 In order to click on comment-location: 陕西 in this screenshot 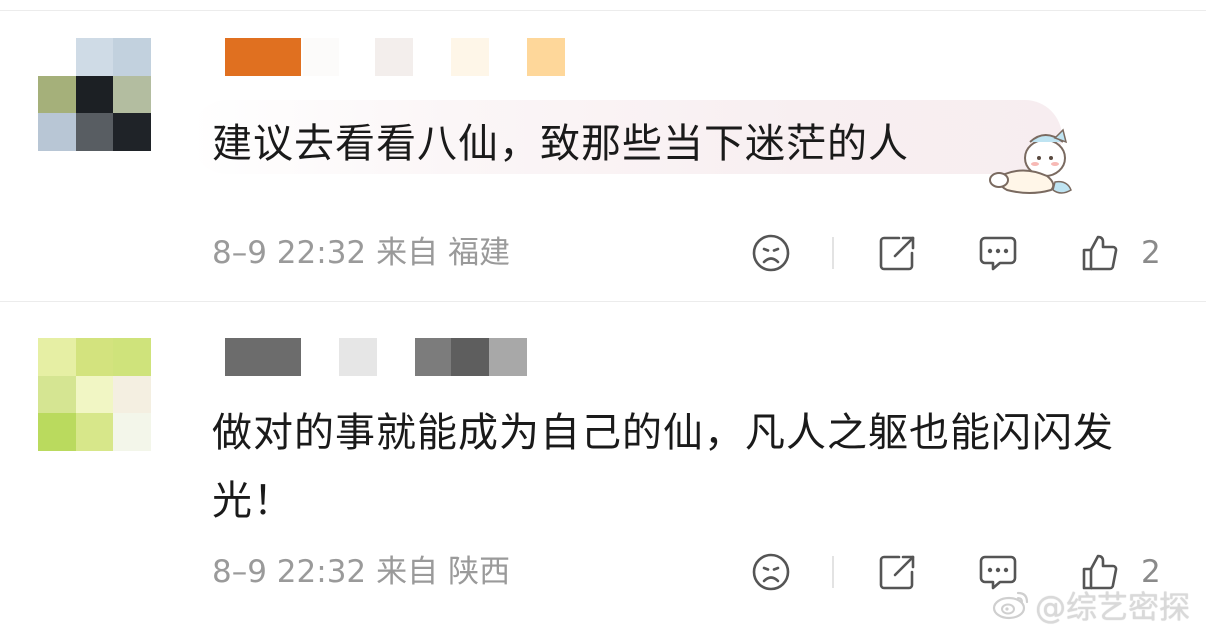, I will do `click(479, 572)`.